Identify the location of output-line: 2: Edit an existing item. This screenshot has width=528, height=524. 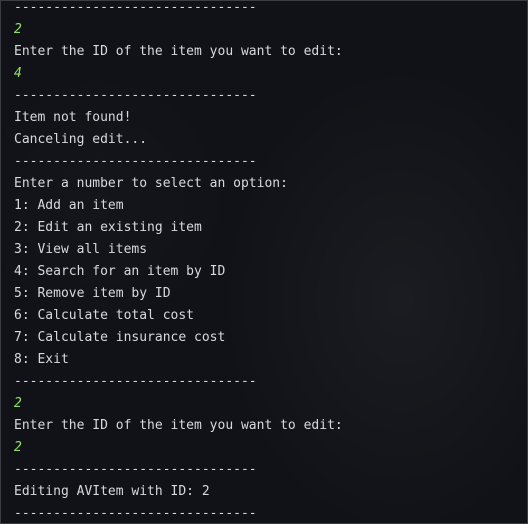
(108, 227).